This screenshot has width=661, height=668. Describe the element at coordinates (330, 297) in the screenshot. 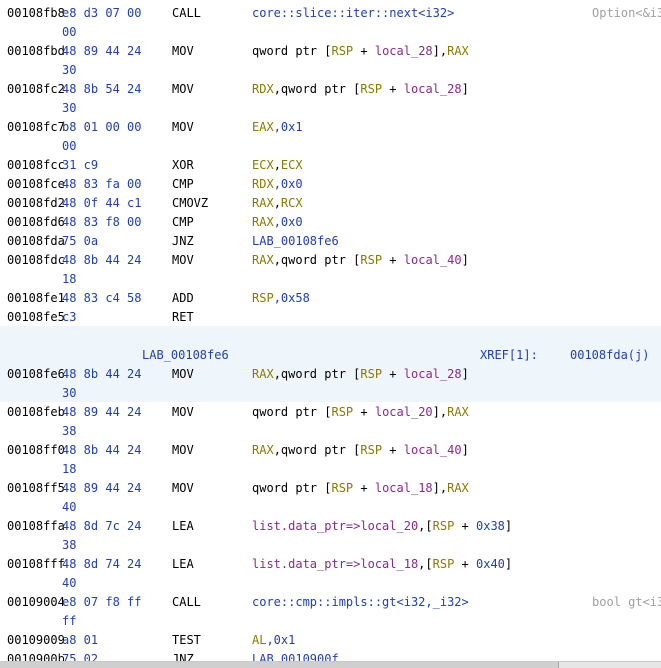

I see `instruction-row: 00108fe1 48 83 c4 58 ADD RSP,0x58` at that location.